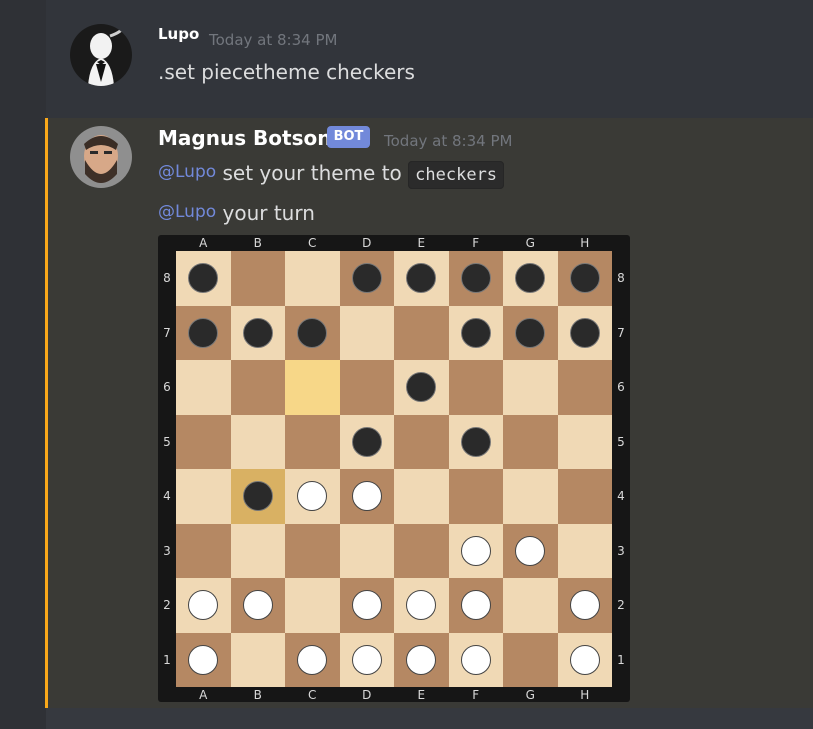 This screenshot has width=813, height=729. I want to click on board-square-c4, so click(312, 496).